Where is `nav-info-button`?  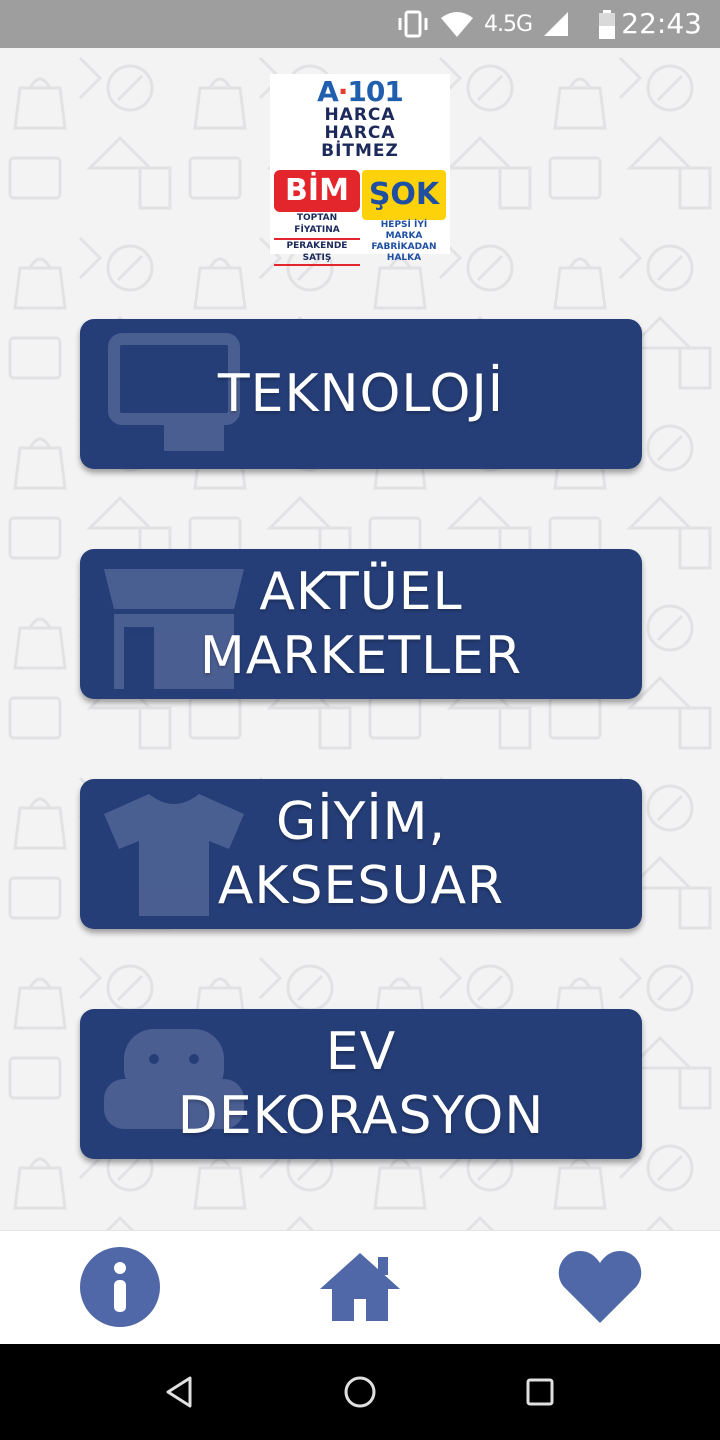 nav-info-button is located at coordinates (120, 1287).